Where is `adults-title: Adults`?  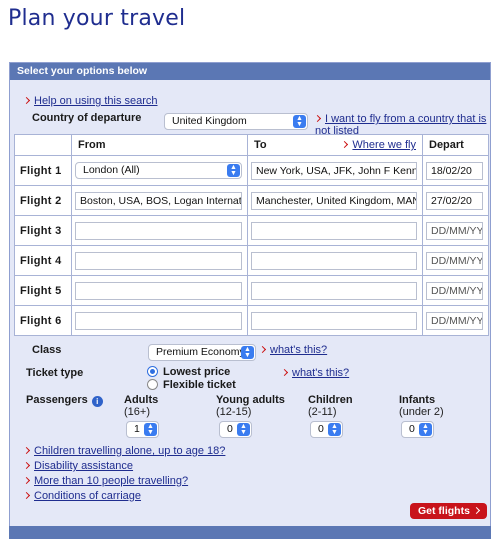
adults-title: Adults is located at coordinates (141, 400).